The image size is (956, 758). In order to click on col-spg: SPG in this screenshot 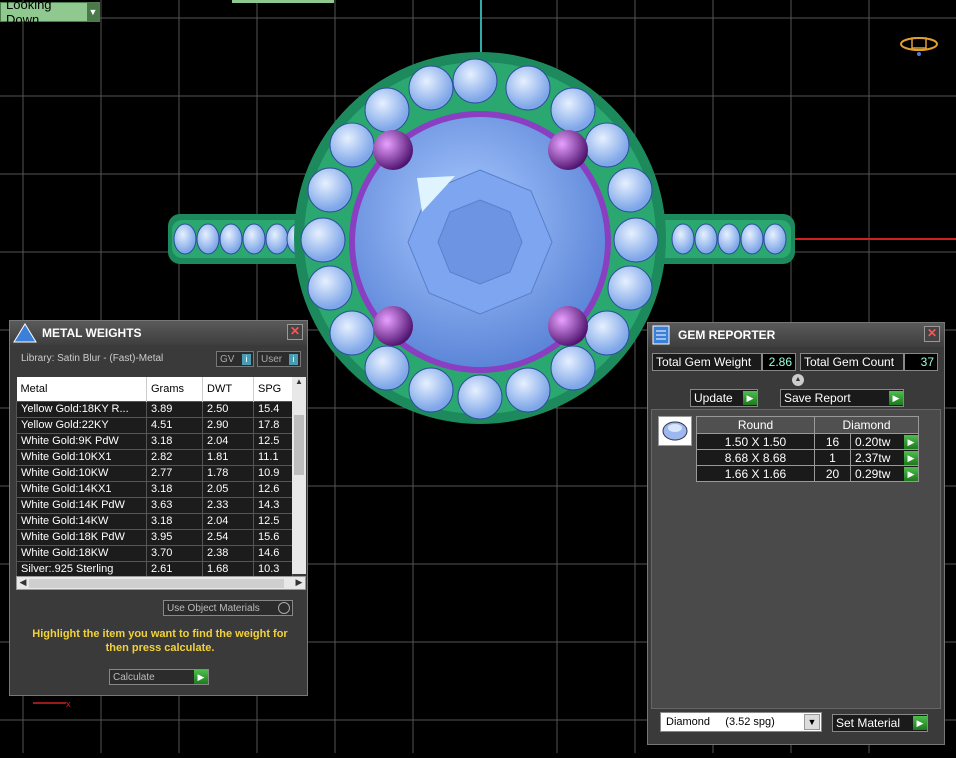, I will do `click(273, 389)`.